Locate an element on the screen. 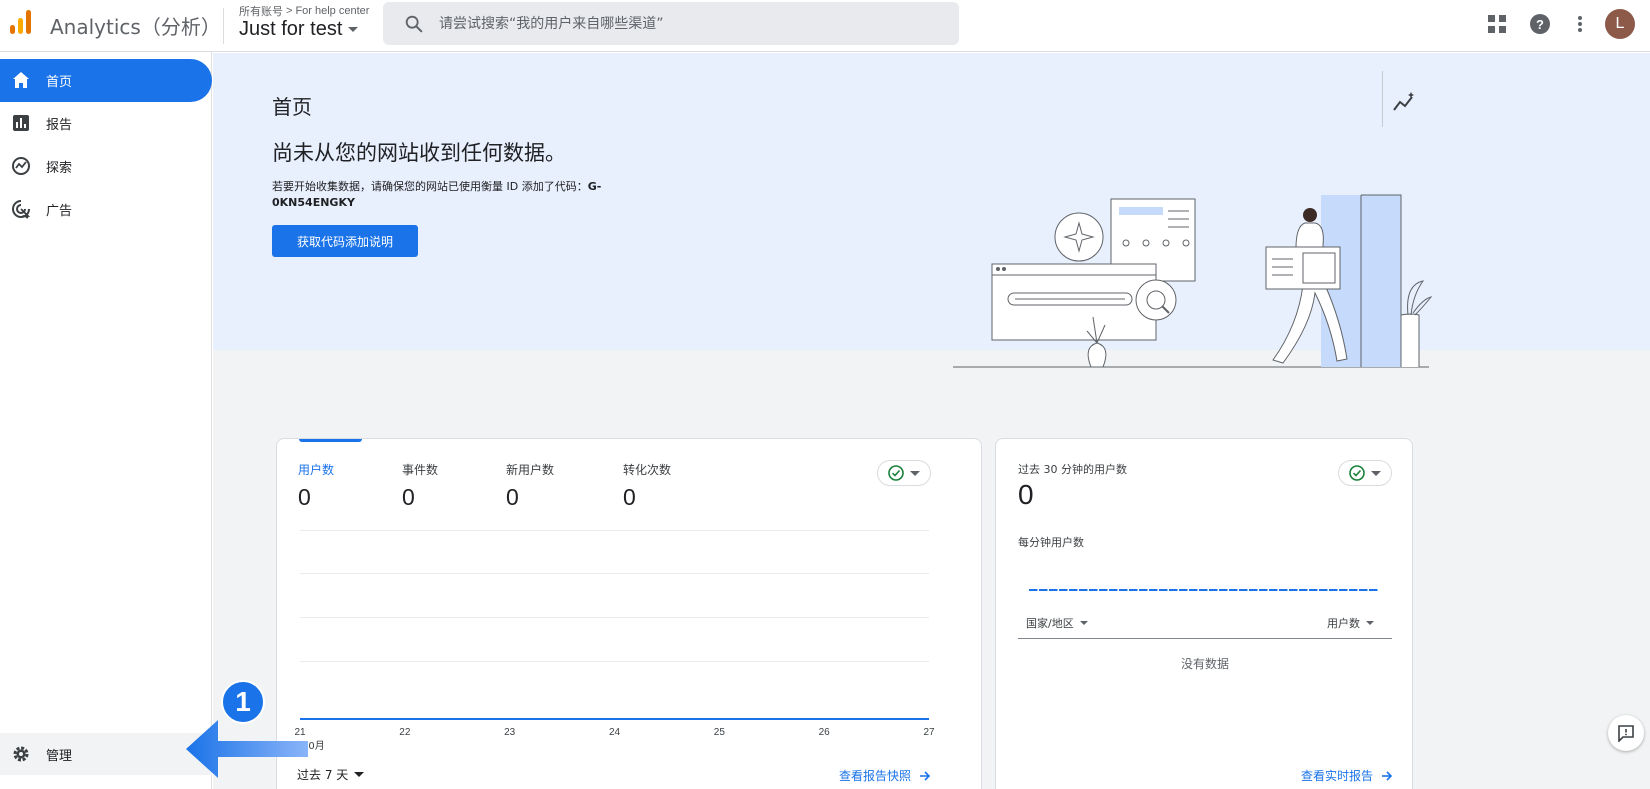  metric-tab-users: 用户数 0 is located at coordinates (316, 486).